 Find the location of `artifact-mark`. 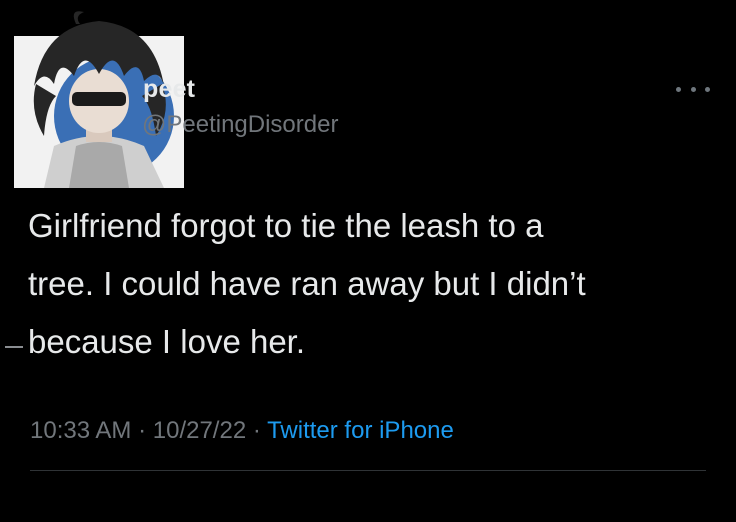

artifact-mark is located at coordinates (14, 347).